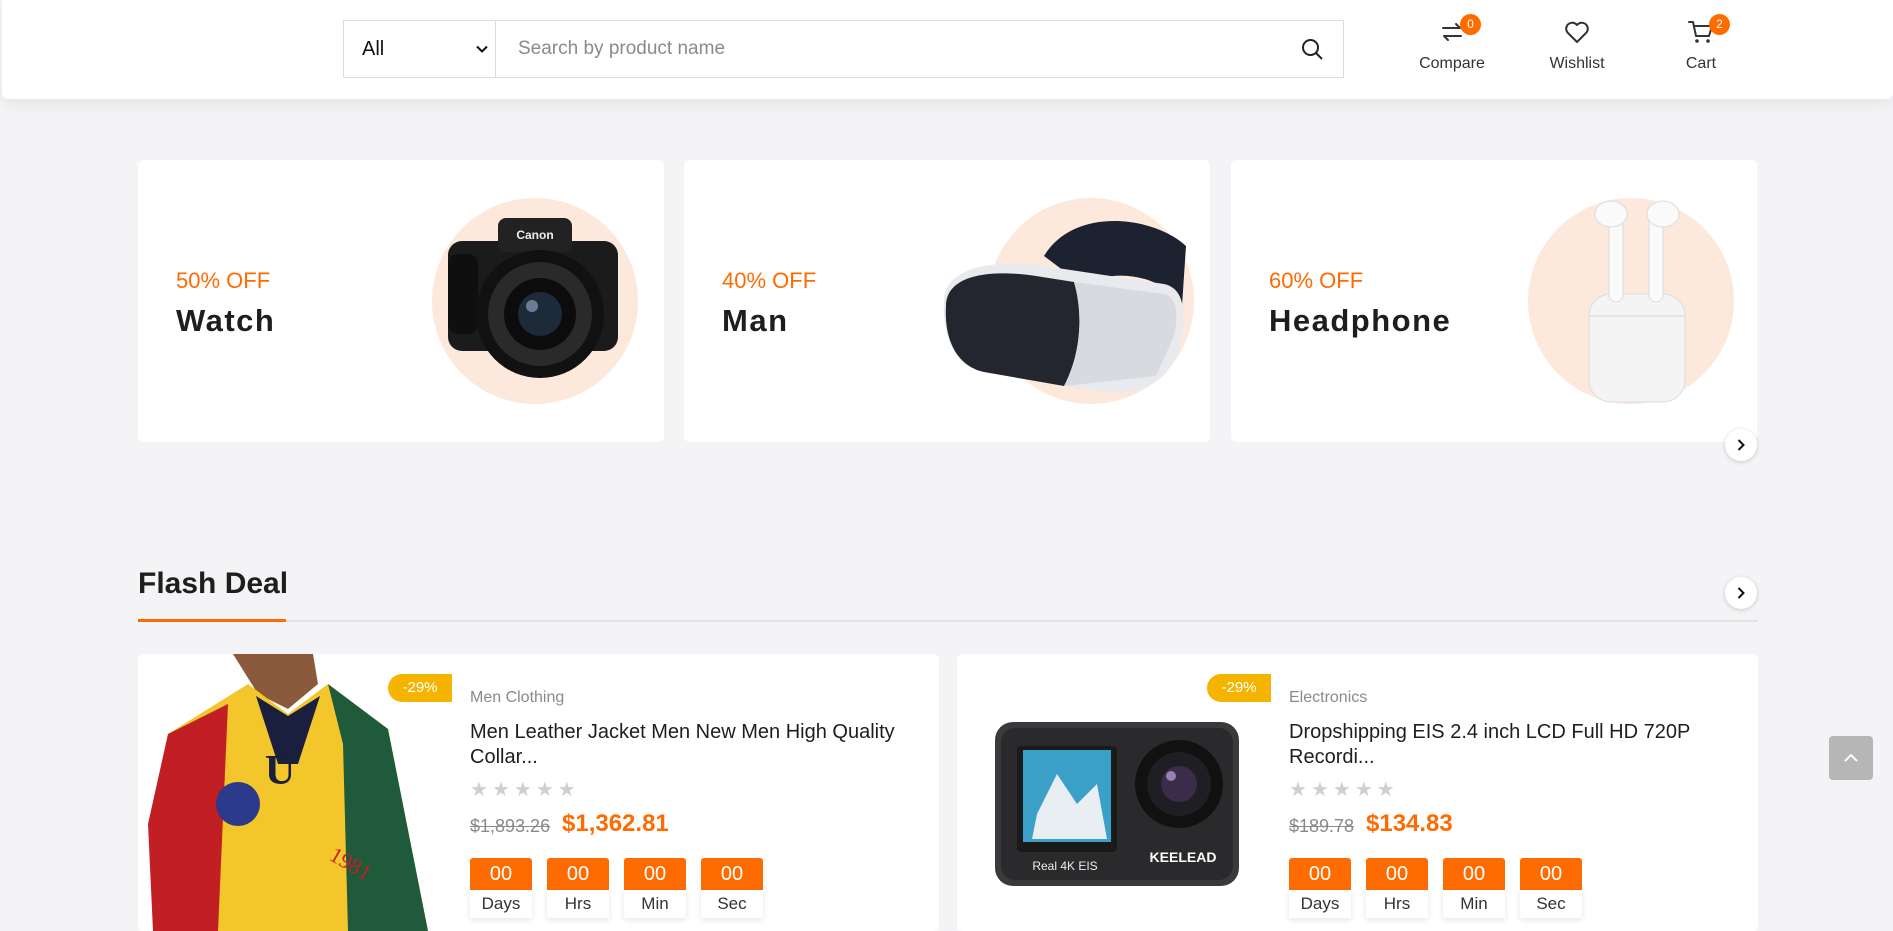 The image size is (1893, 931). What do you see at coordinates (212, 620) in the screenshot?
I see `section-title-underline` at bounding box center [212, 620].